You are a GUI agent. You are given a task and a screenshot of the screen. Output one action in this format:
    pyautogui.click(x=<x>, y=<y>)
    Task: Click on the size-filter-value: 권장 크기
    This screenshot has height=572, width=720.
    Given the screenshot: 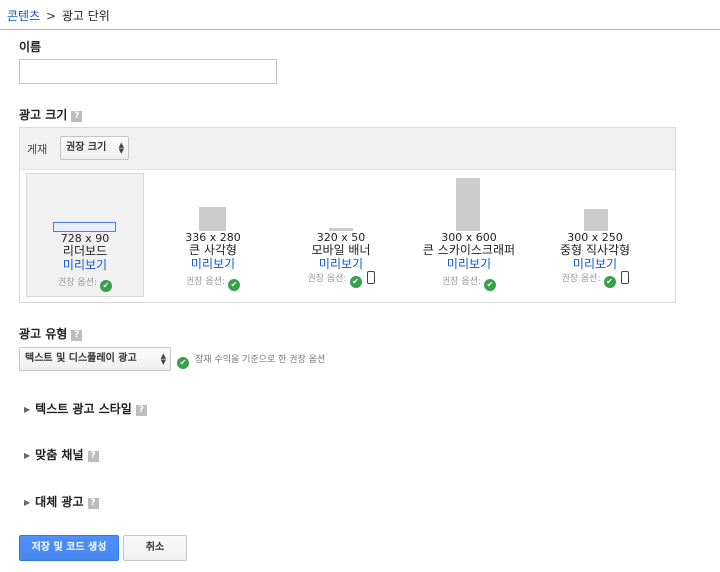 What is the action you would take?
    pyautogui.click(x=86, y=147)
    